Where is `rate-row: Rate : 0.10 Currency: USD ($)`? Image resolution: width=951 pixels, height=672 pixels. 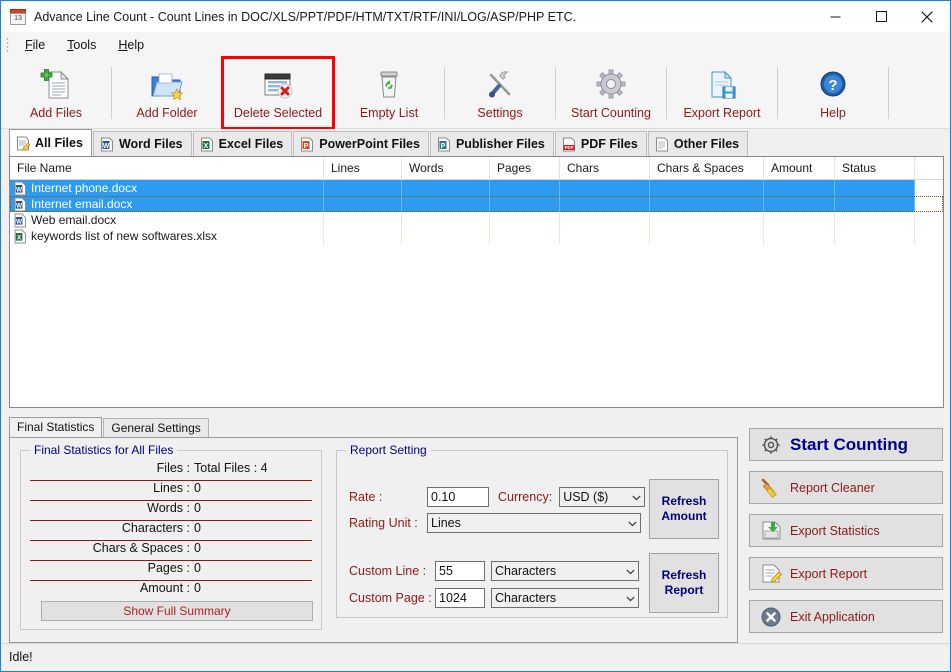
rate-row: Rate : 0.10 Currency: USD ($) is located at coordinates (497, 497).